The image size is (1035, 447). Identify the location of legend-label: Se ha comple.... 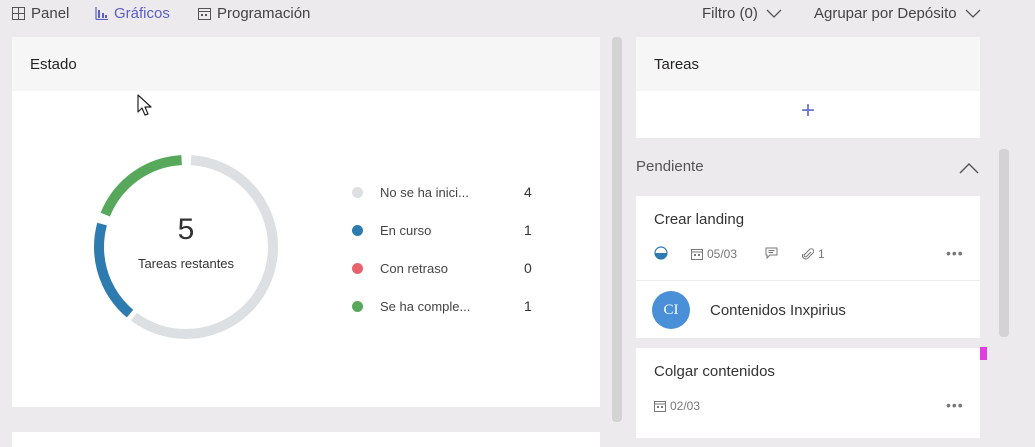
(425, 306).